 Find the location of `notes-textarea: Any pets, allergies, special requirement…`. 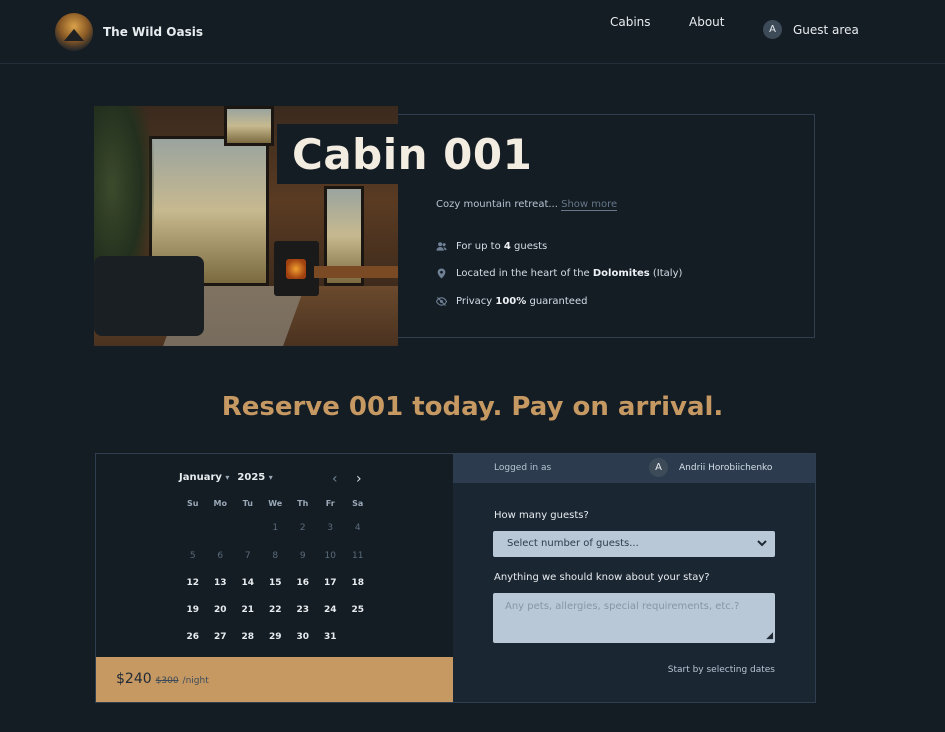

notes-textarea: Any pets, allergies, special requirement… is located at coordinates (634, 618).